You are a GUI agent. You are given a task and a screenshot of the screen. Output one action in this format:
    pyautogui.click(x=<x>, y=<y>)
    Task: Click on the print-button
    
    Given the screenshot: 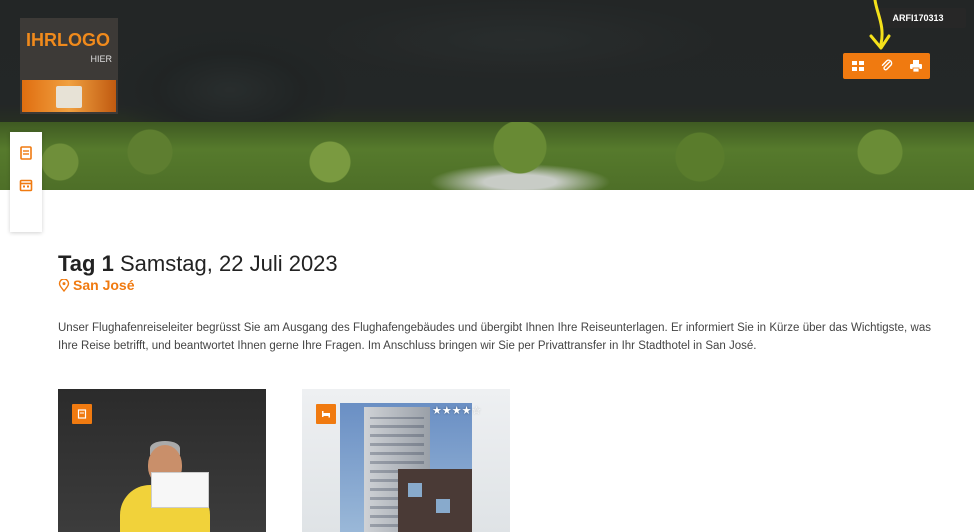 What is the action you would take?
    pyautogui.click(x=915, y=66)
    